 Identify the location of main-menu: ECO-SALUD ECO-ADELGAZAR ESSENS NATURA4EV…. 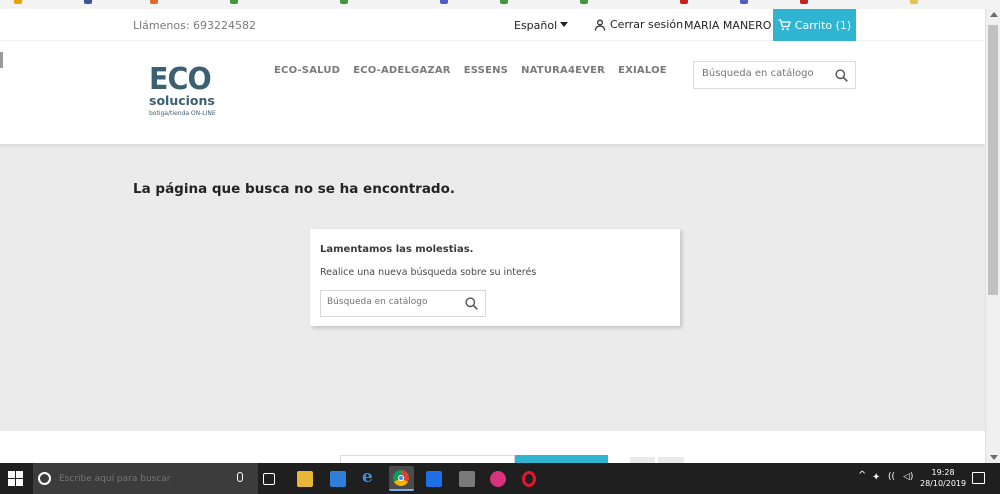
(470, 70).